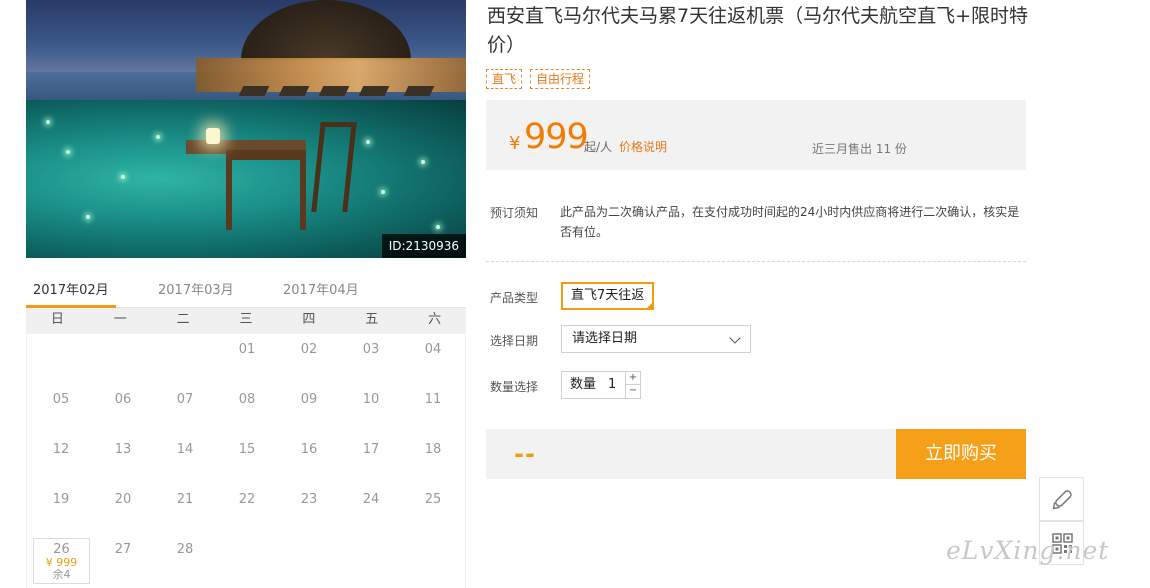 The width and height of the screenshot is (1150, 588). What do you see at coordinates (423, 246) in the screenshot?
I see `image-id-badge: ID:2130936` at bounding box center [423, 246].